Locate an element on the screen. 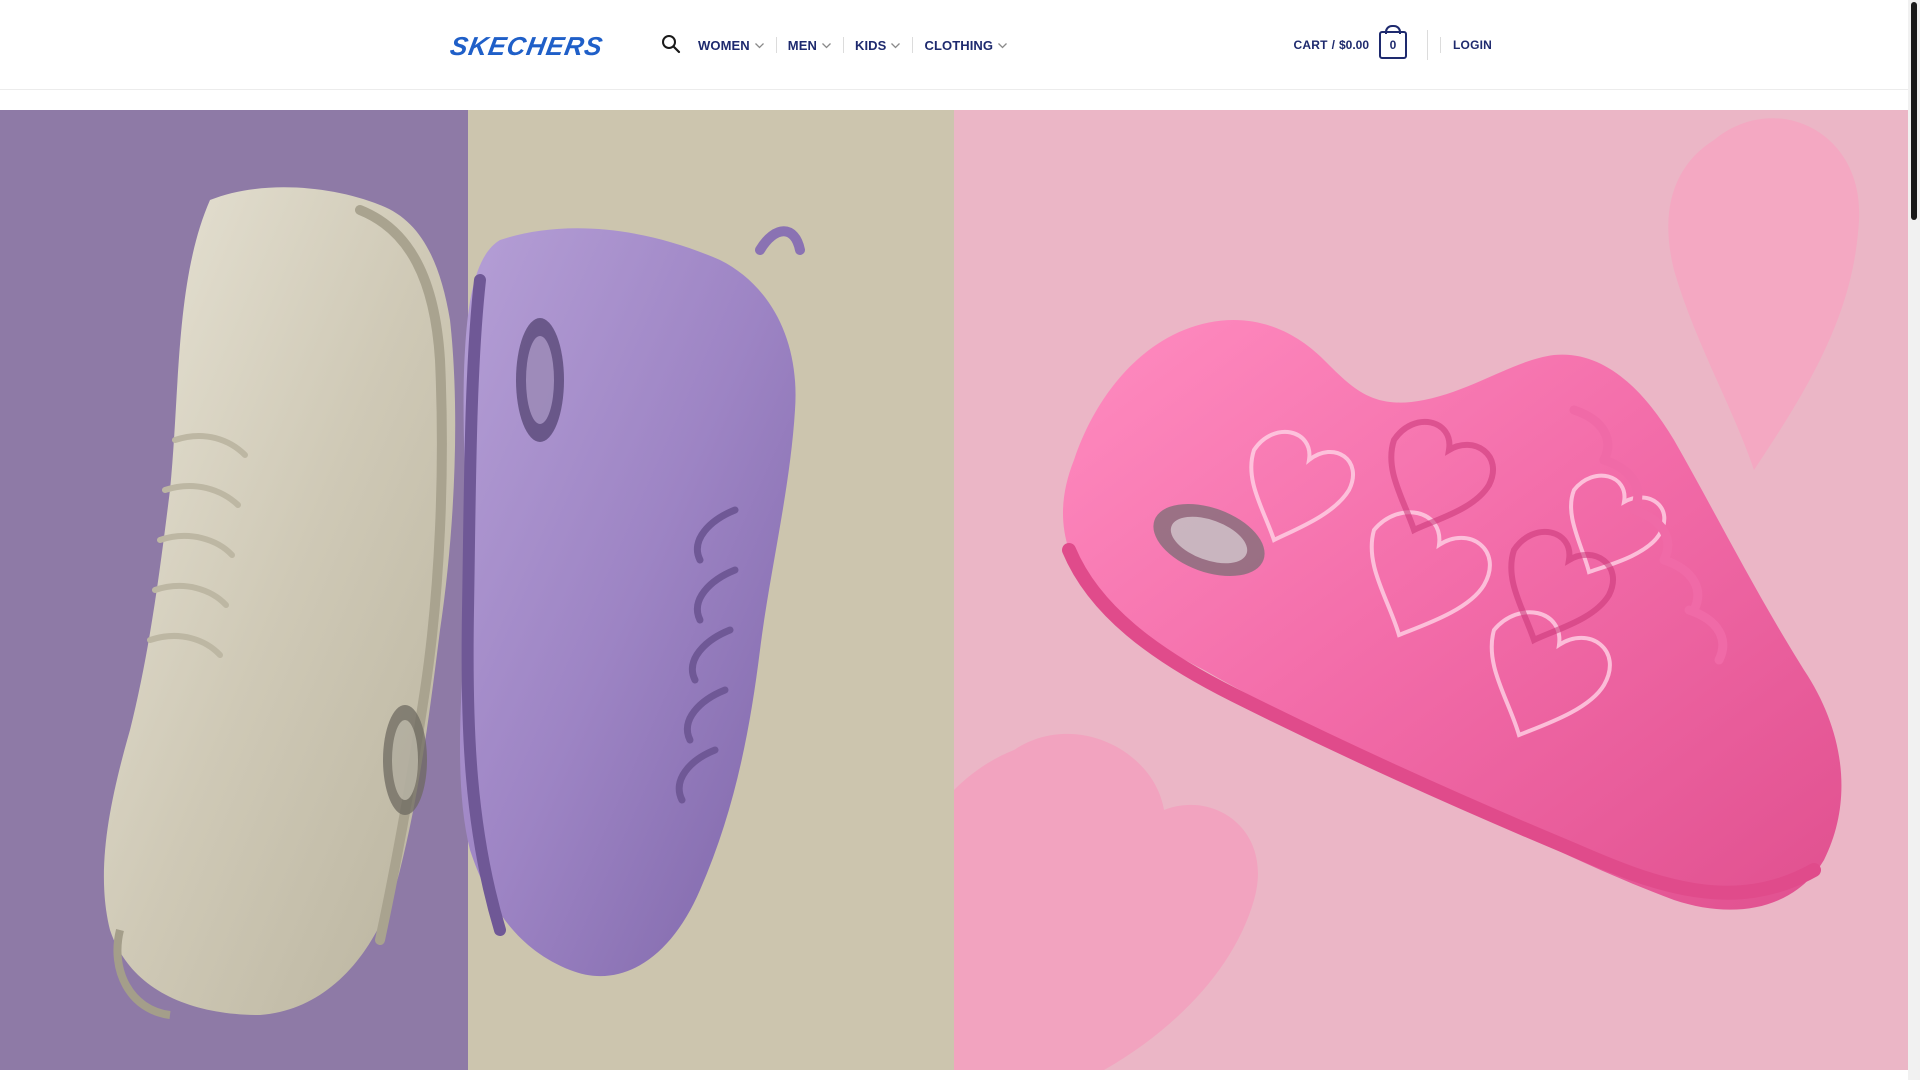  nav-item-kids-label: KIDS is located at coordinates (870, 45).